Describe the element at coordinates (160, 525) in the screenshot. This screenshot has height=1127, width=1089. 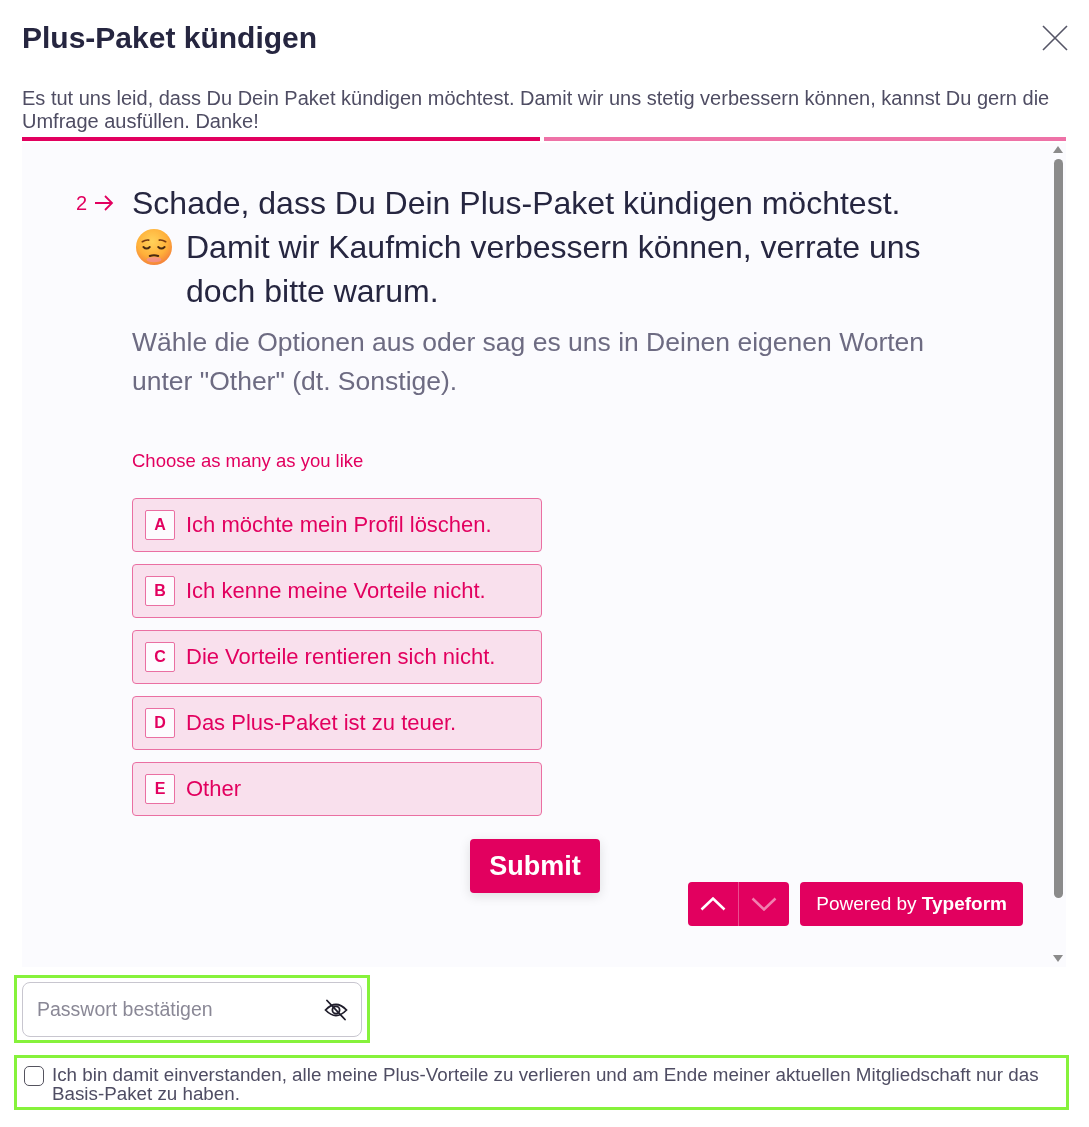
I see `option-key: A` at that location.